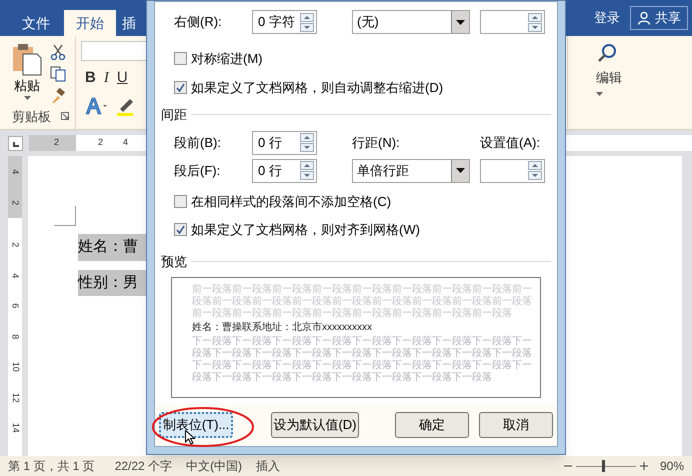 The width and height of the screenshot is (692, 476). Describe the element at coordinates (65, 116) in the screenshot. I see `dialog-launcher-icon` at that location.